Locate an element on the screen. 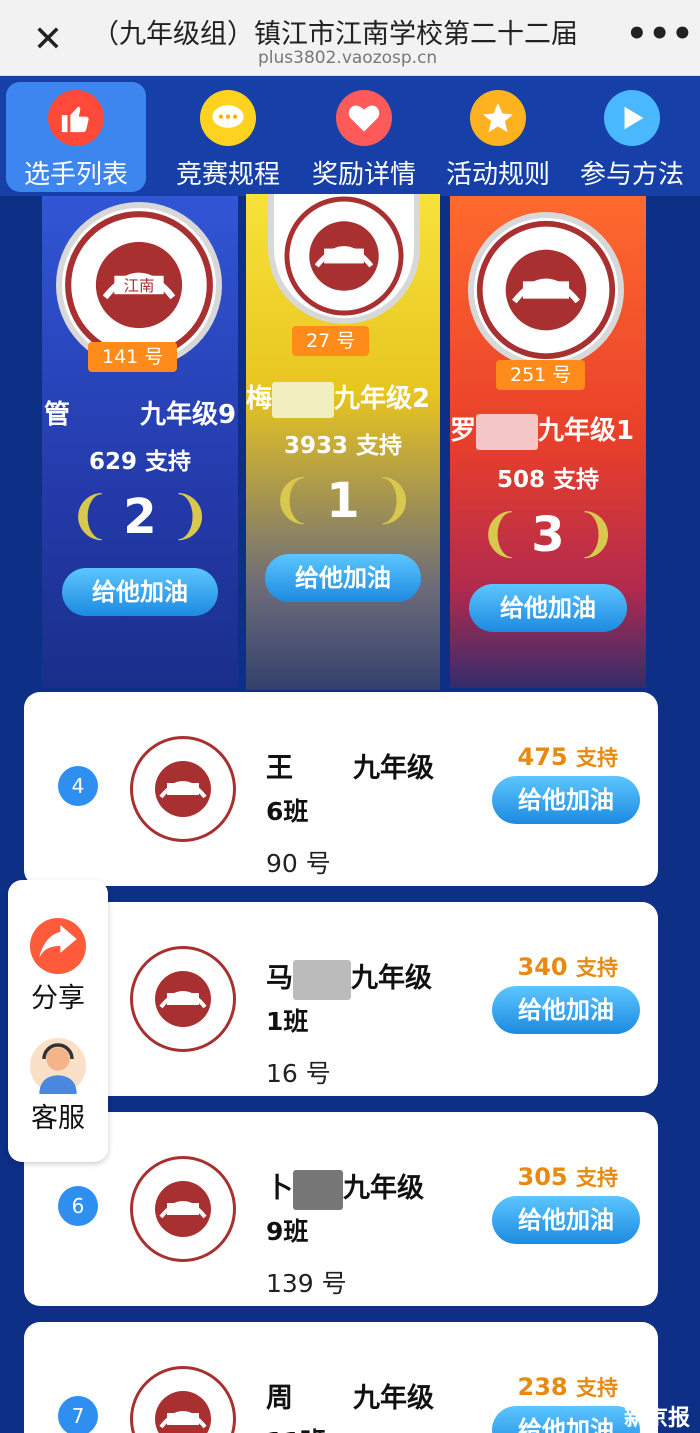  support-count: 305 支持 is located at coordinates (567, 1177).